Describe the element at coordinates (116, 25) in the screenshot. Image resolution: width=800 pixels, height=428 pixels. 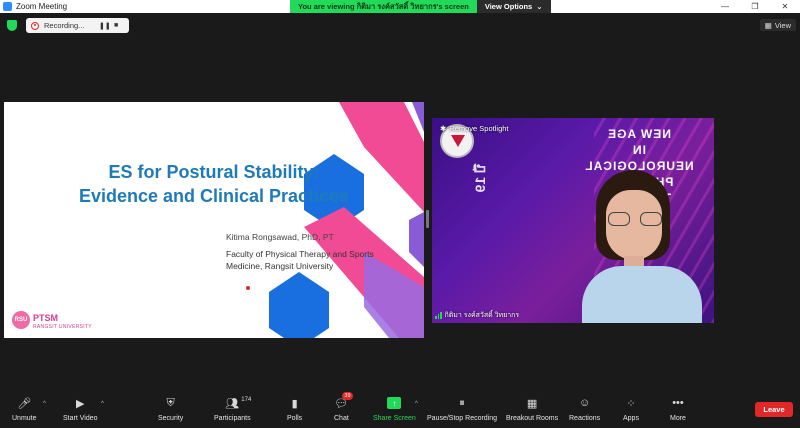
I see `stop-recording-icon: ■` at that location.